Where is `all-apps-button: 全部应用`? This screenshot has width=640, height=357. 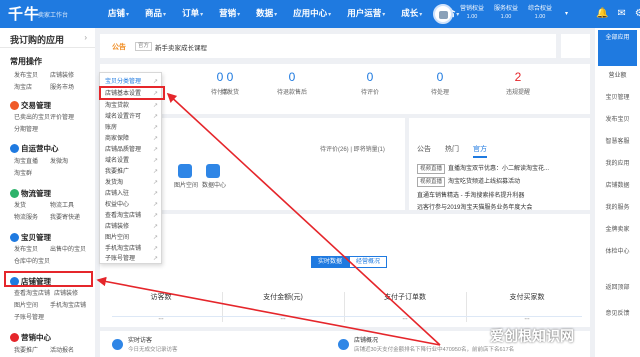
all-apps-button: 全部应用 is located at coordinates (617, 48).